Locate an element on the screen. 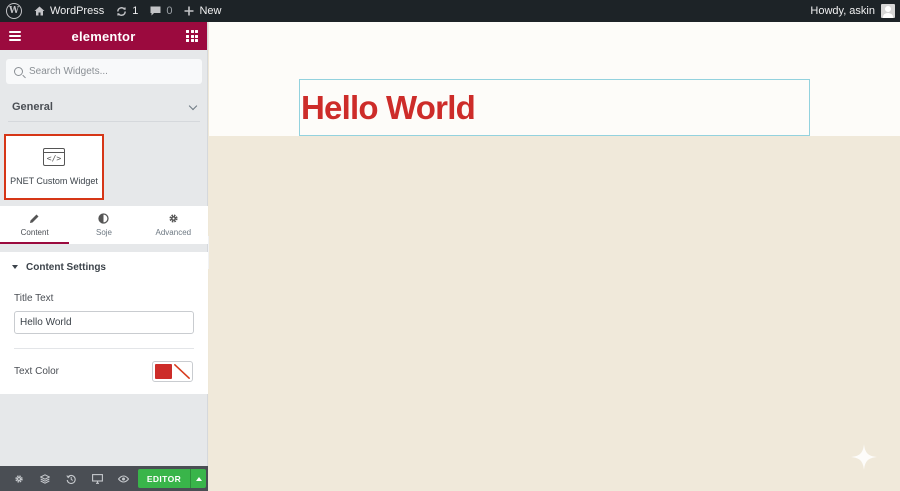  title-text-input is located at coordinates (104, 322).